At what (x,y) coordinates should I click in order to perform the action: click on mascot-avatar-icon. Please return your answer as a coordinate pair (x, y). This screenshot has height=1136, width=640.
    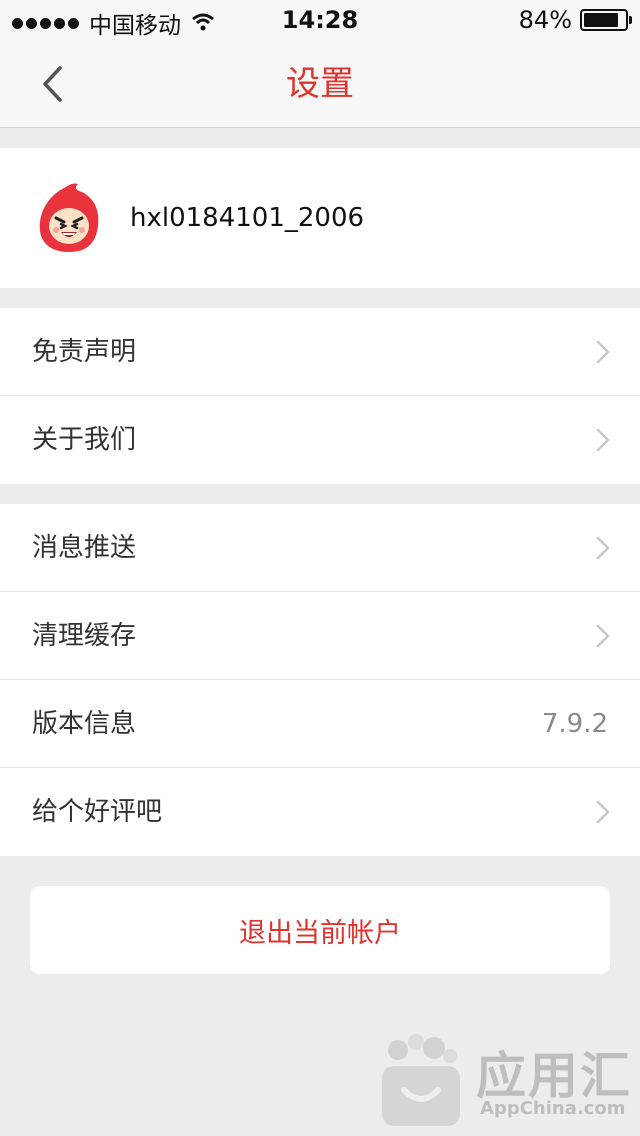
    Looking at the image, I should click on (69, 217).